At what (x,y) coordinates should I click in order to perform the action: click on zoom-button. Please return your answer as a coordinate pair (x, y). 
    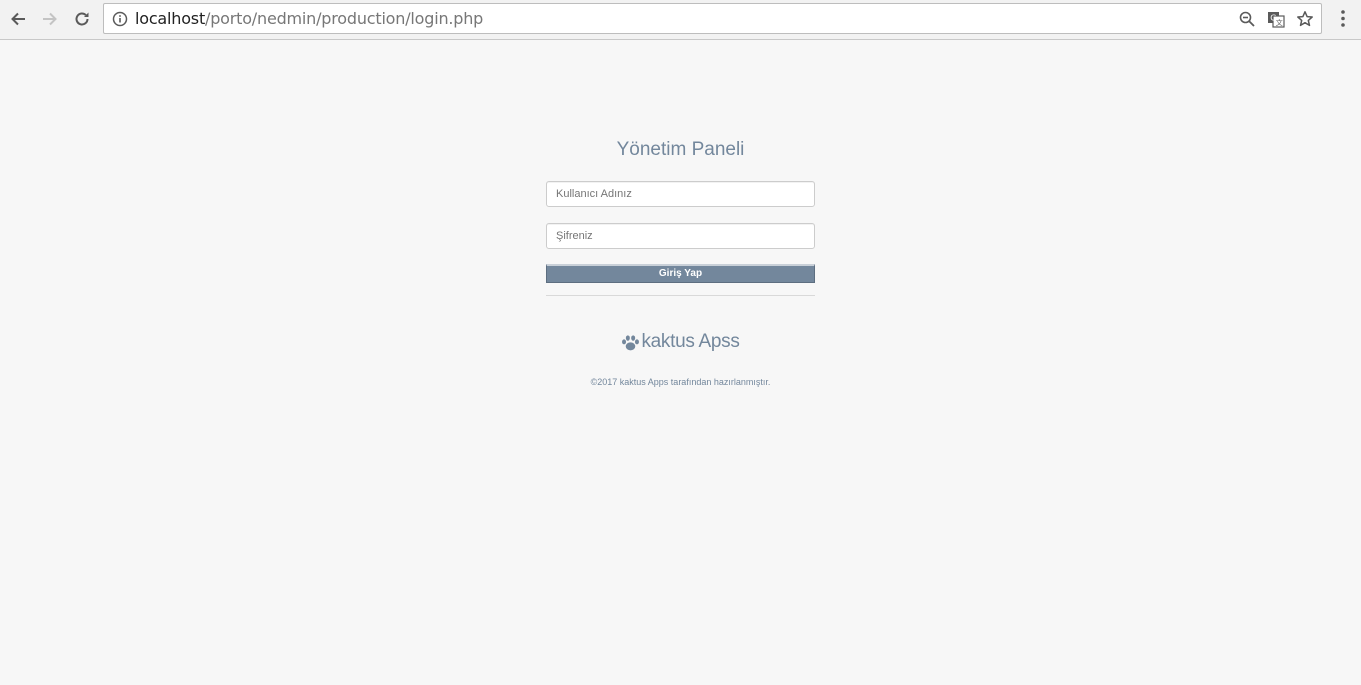
    Looking at the image, I should click on (1247, 19).